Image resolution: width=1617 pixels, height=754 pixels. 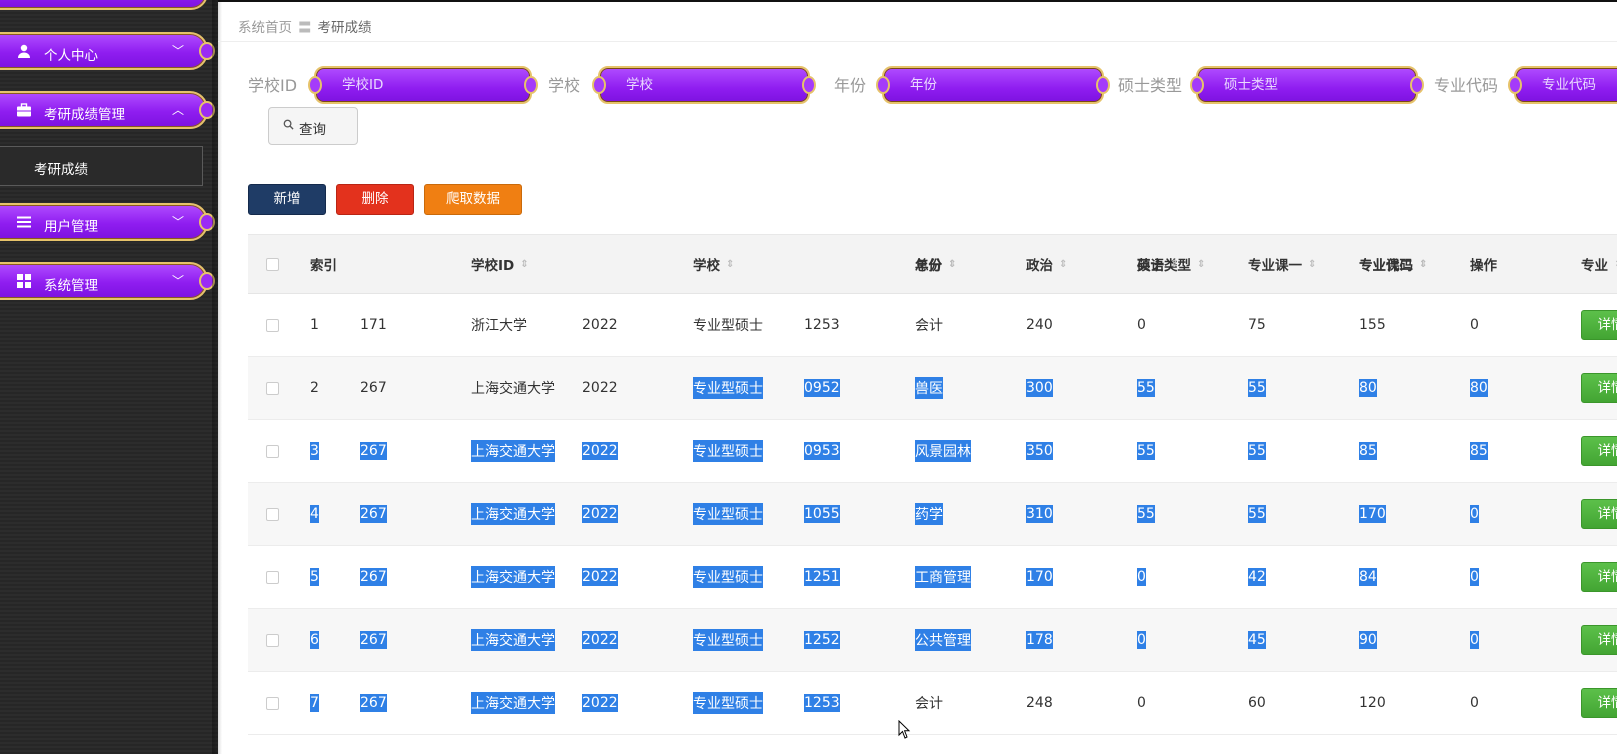 What do you see at coordinates (1599, 264) in the screenshot?
I see `column-header-6: 专业⇕` at bounding box center [1599, 264].